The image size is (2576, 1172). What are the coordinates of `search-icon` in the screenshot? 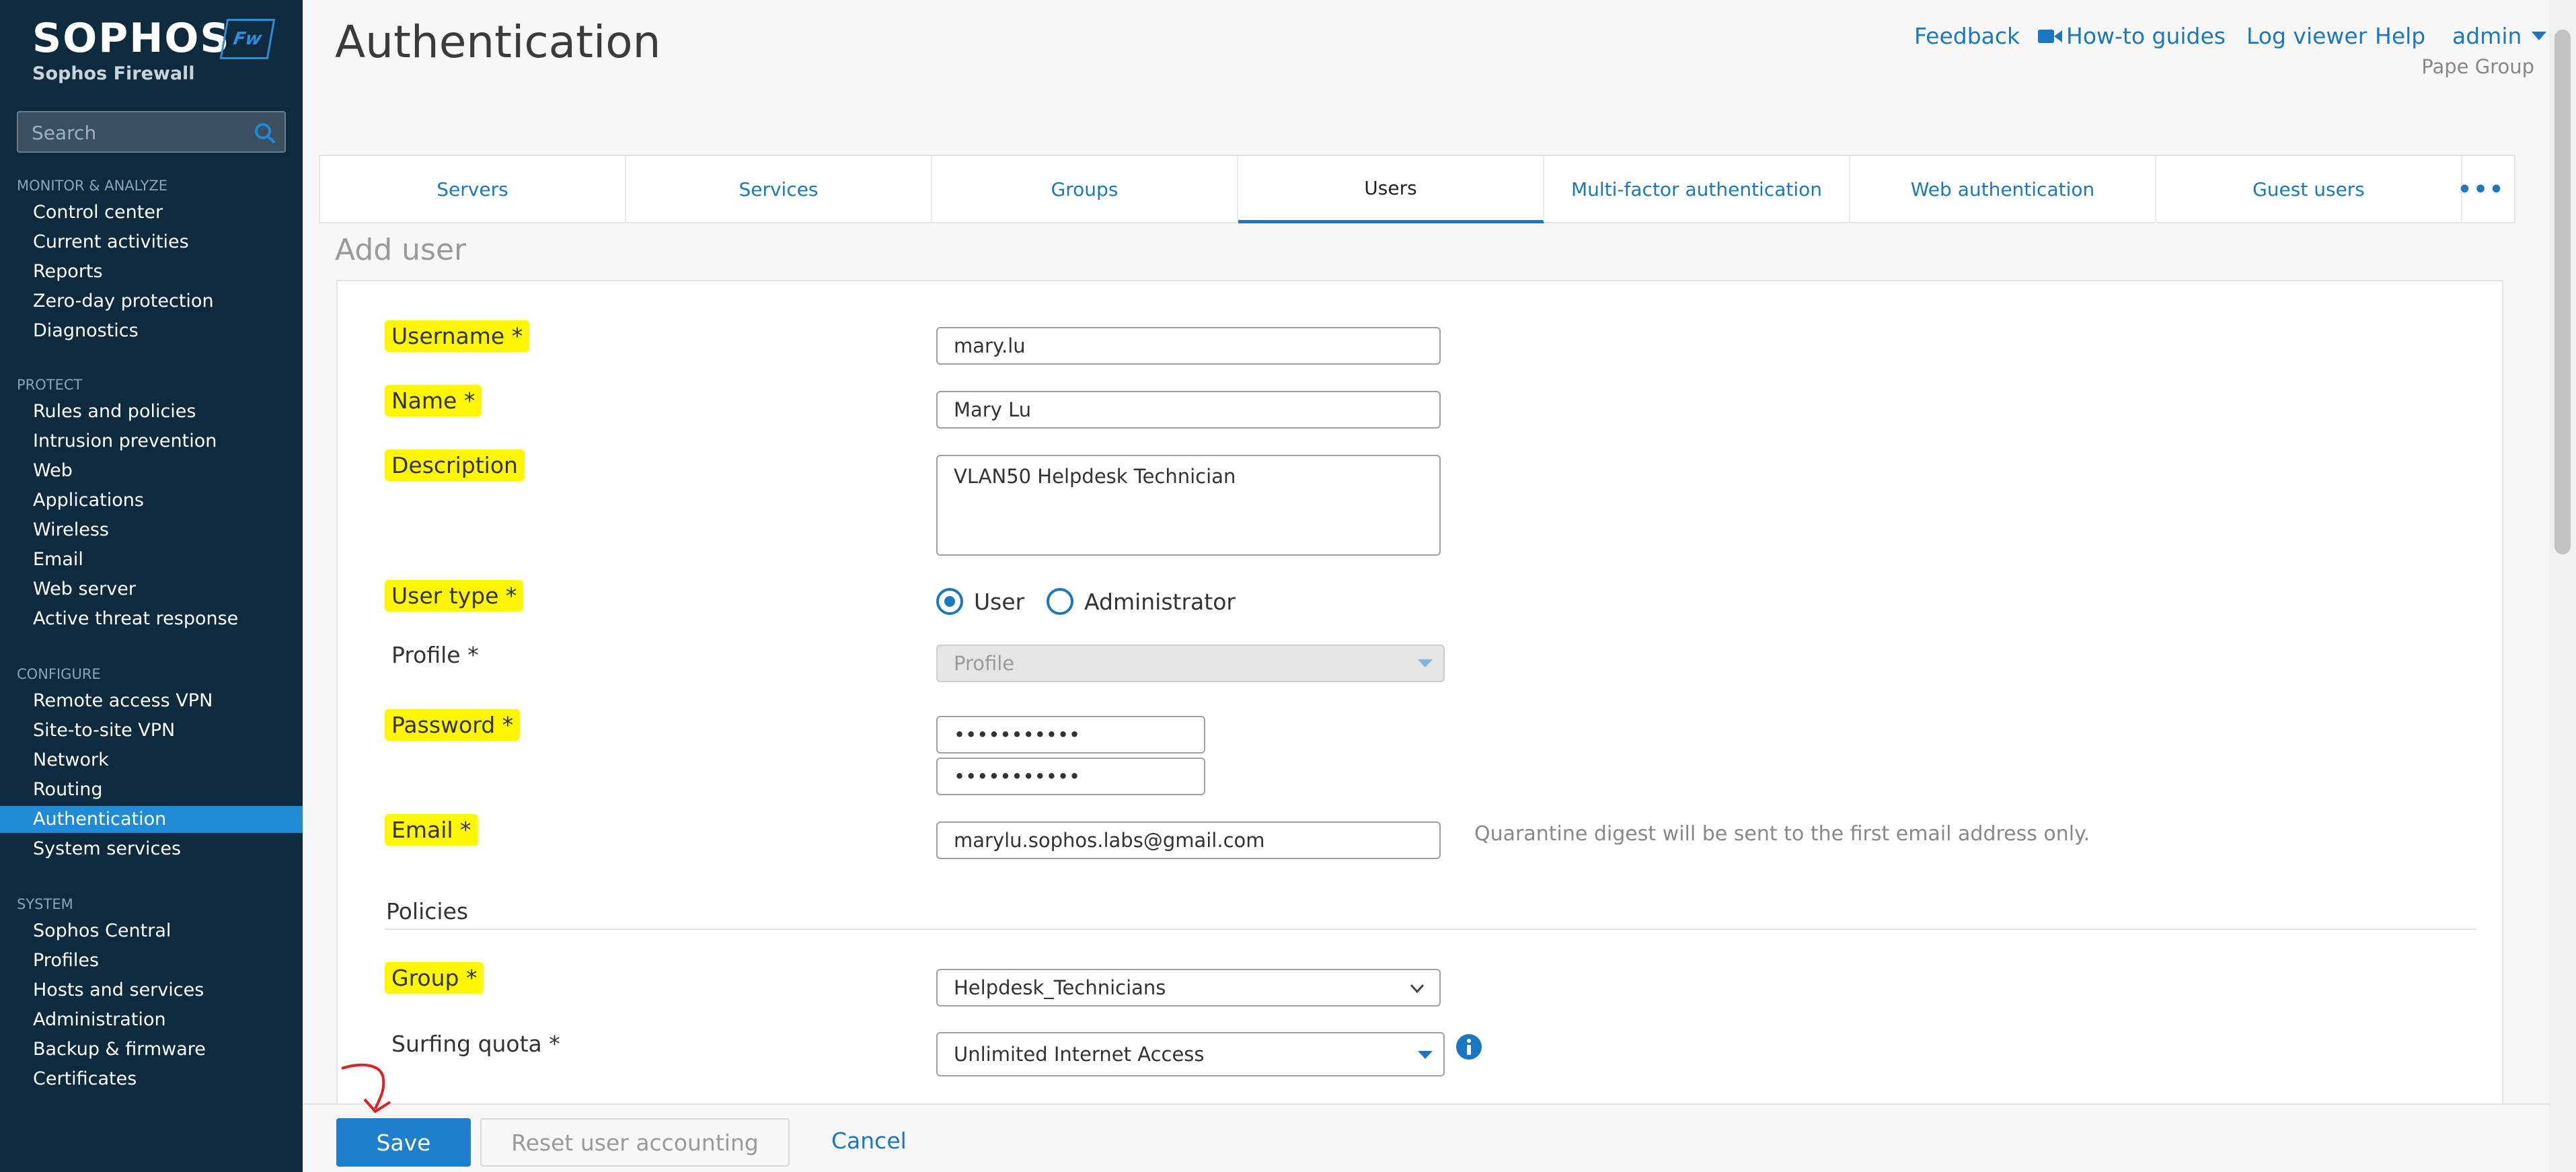 It's located at (265, 133).